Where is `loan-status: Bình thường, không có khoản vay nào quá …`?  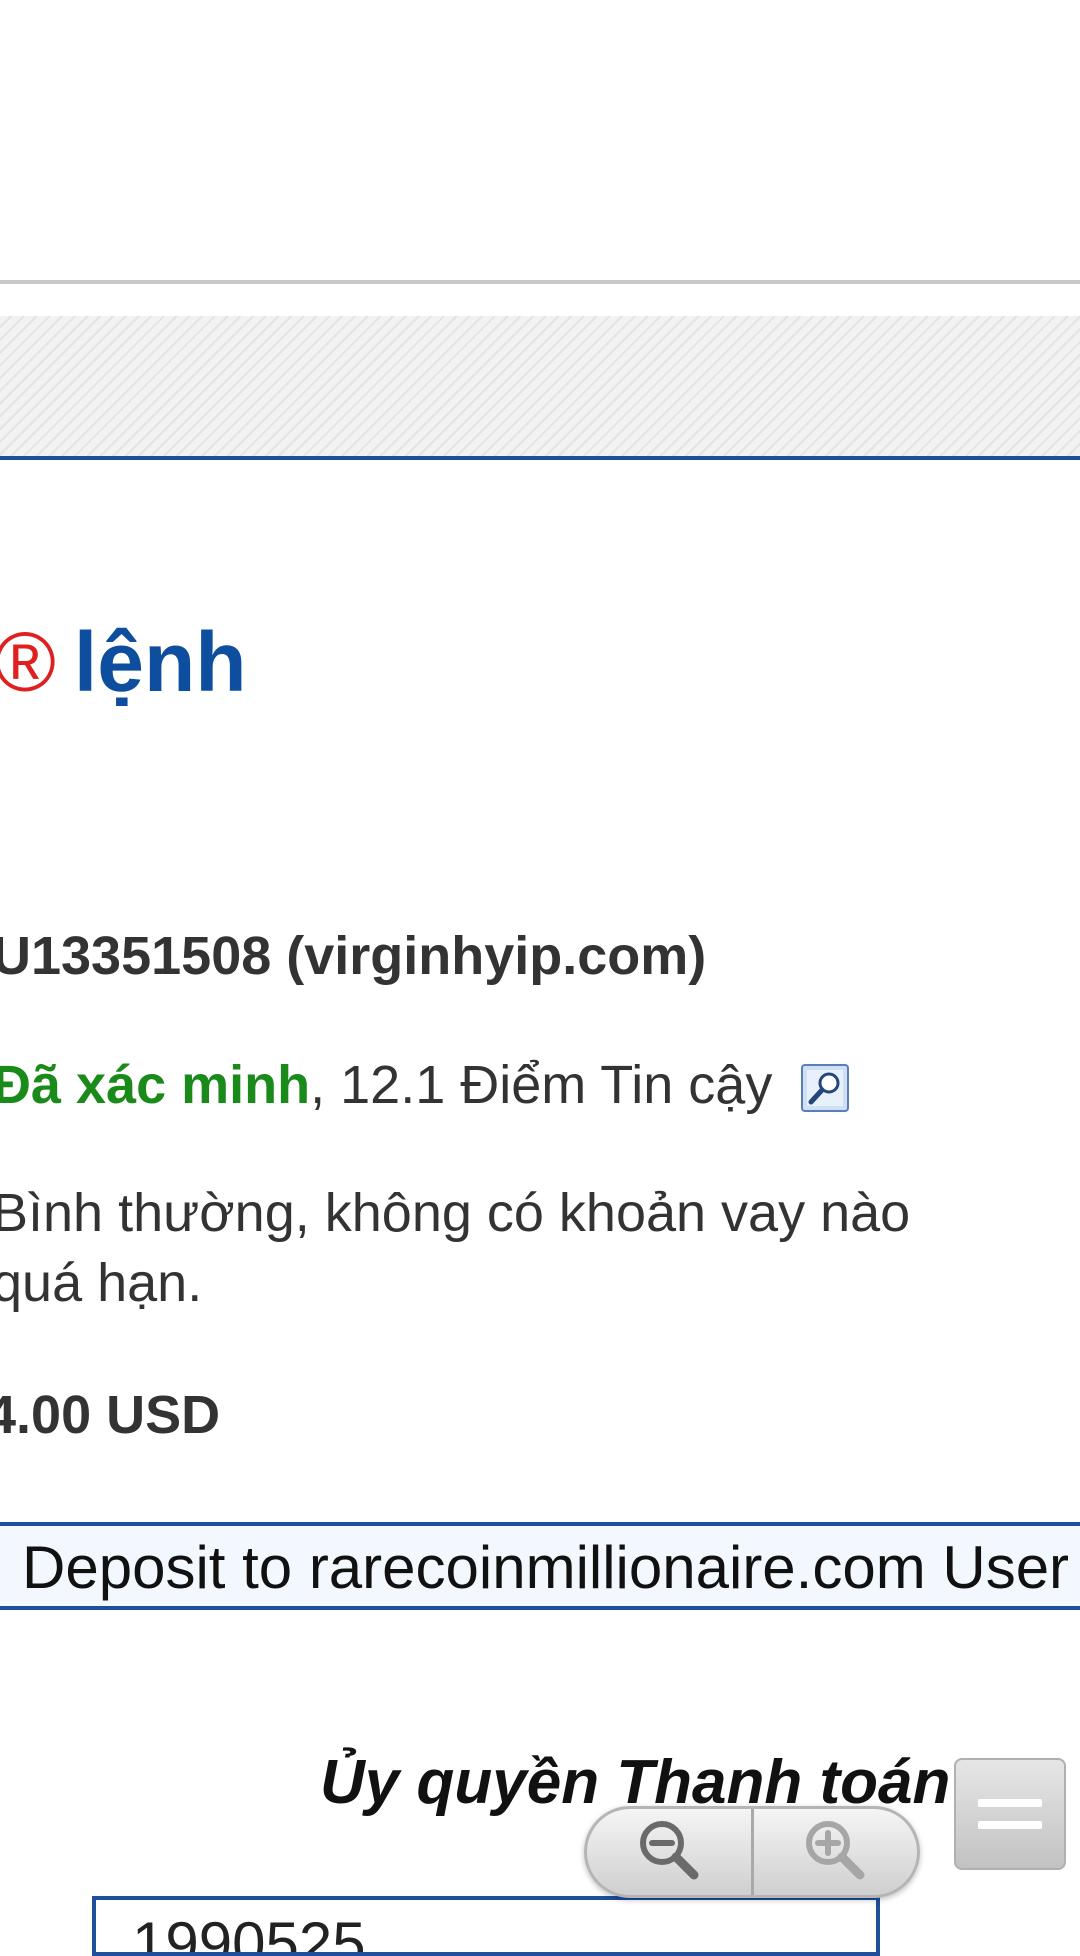 loan-status: Bình thường, không có khoản vay nào quá … is located at coordinates (455, 1248).